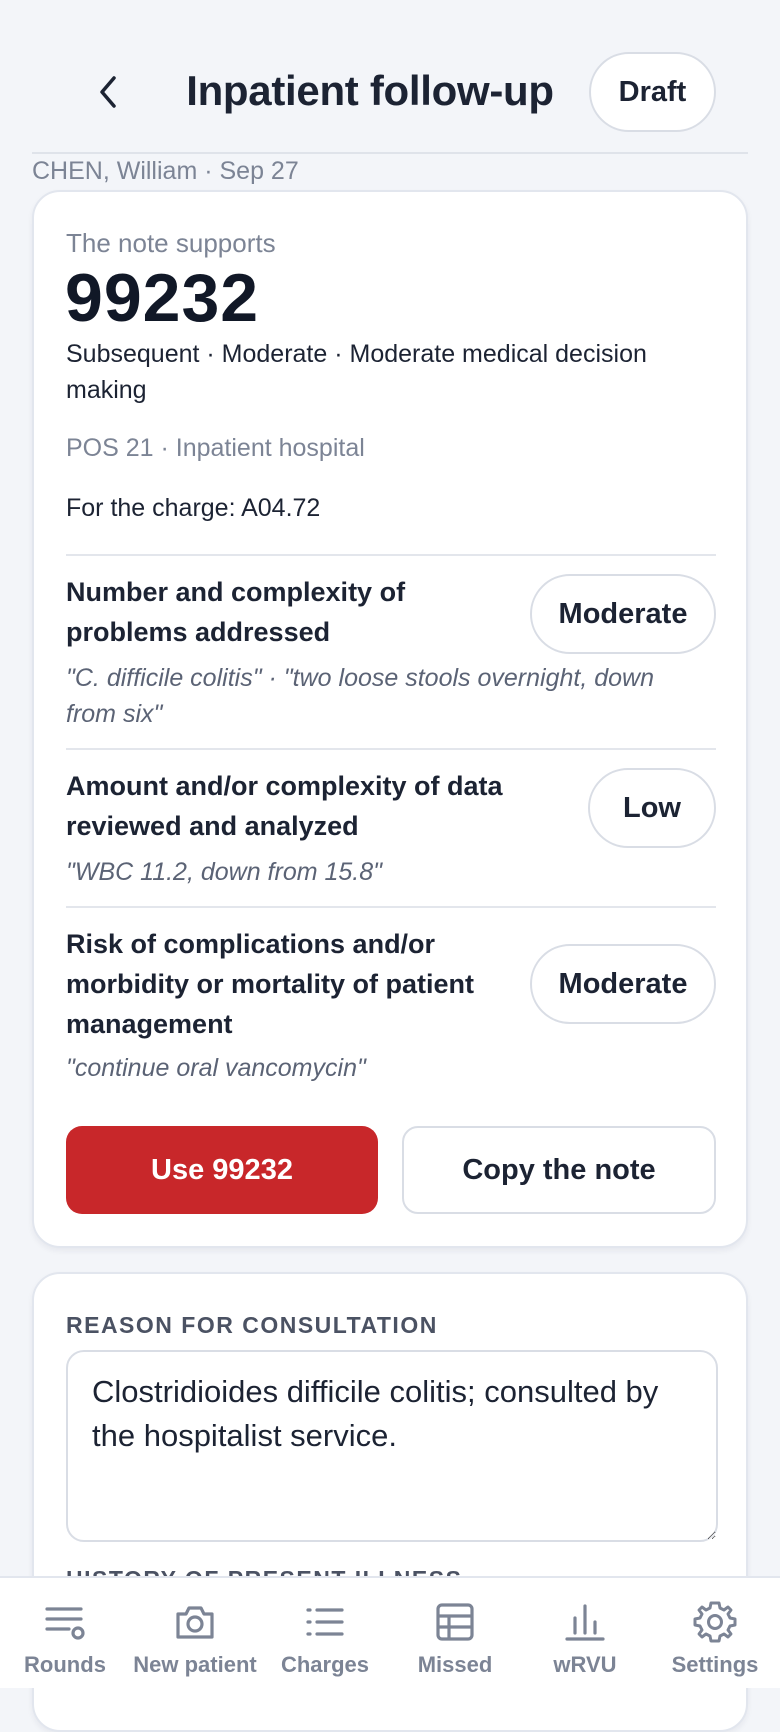  What do you see at coordinates (585, 1664) in the screenshot?
I see `nav-label-wrvu: wRVU` at bounding box center [585, 1664].